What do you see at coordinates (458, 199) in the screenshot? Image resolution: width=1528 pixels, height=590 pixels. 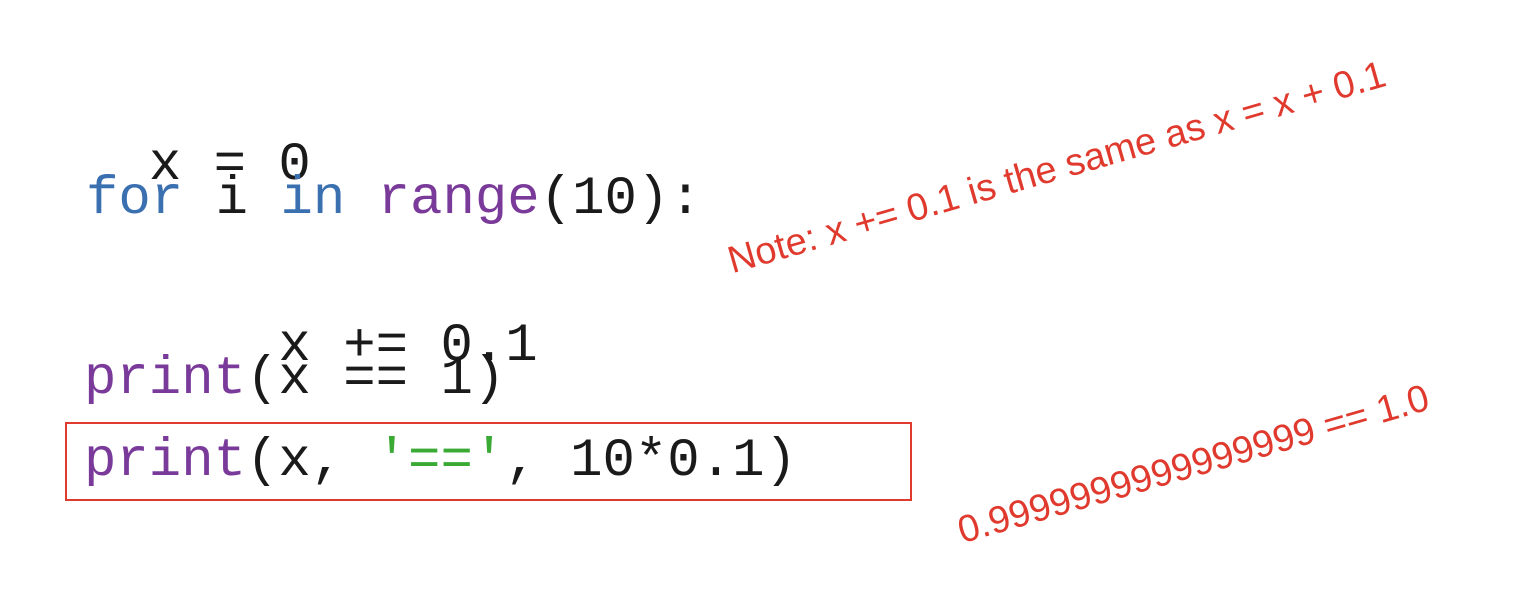 I see `builtin-range: range` at bounding box center [458, 199].